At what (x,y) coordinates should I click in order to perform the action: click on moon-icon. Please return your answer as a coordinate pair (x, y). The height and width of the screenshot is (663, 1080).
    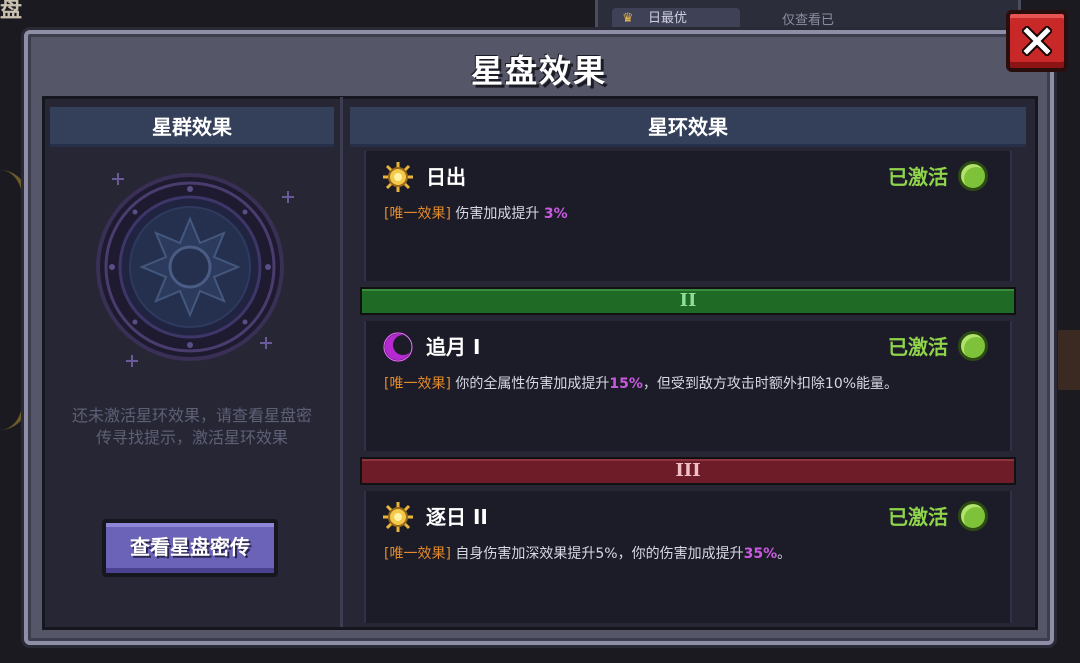
    Looking at the image, I should click on (398, 347).